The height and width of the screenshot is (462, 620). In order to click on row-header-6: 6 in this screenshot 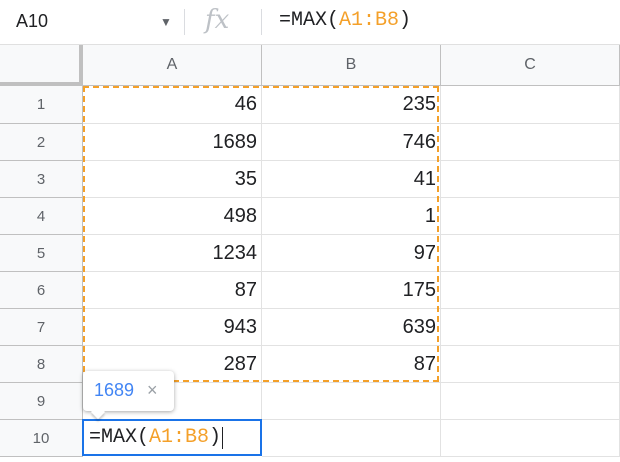, I will do `click(41, 290)`.